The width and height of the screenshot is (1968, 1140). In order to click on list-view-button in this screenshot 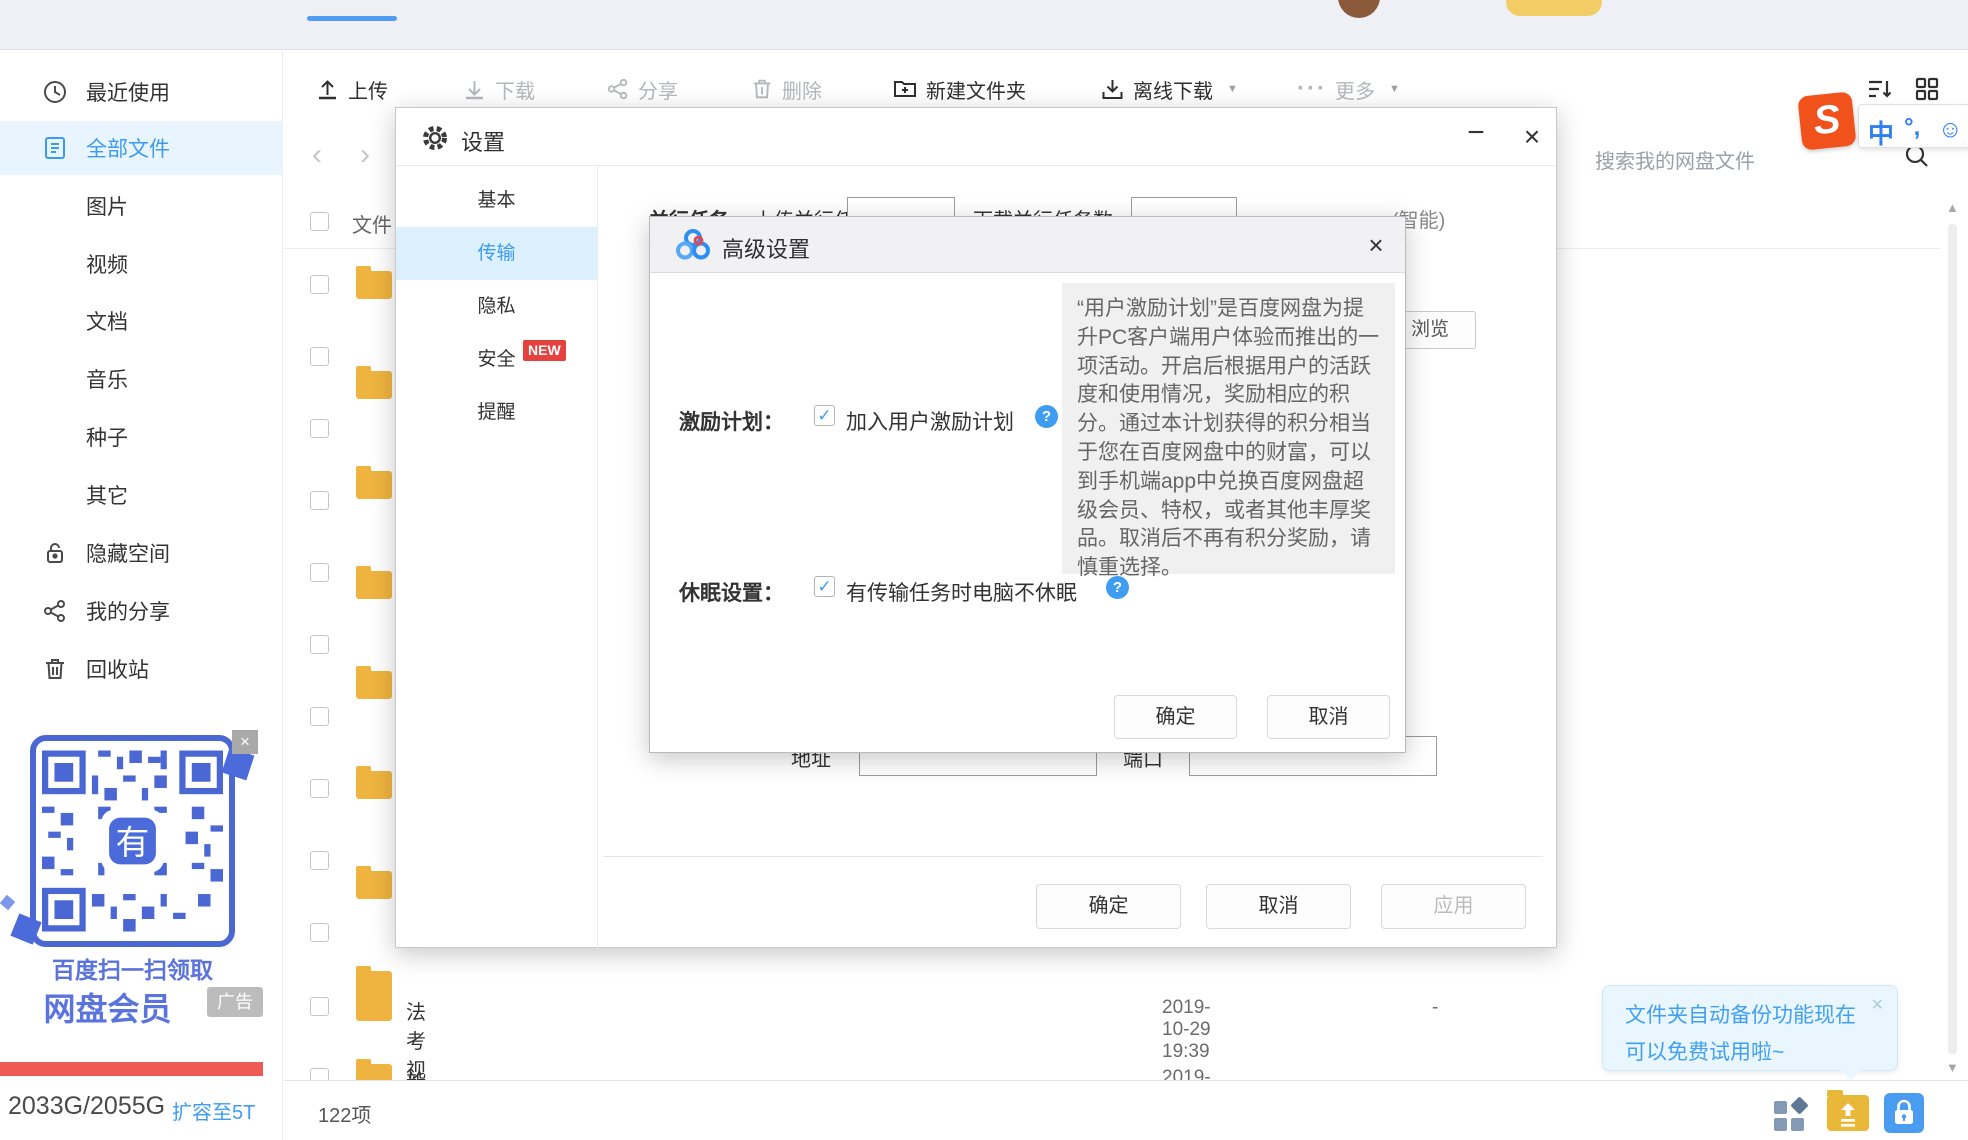, I will do `click(1880, 89)`.